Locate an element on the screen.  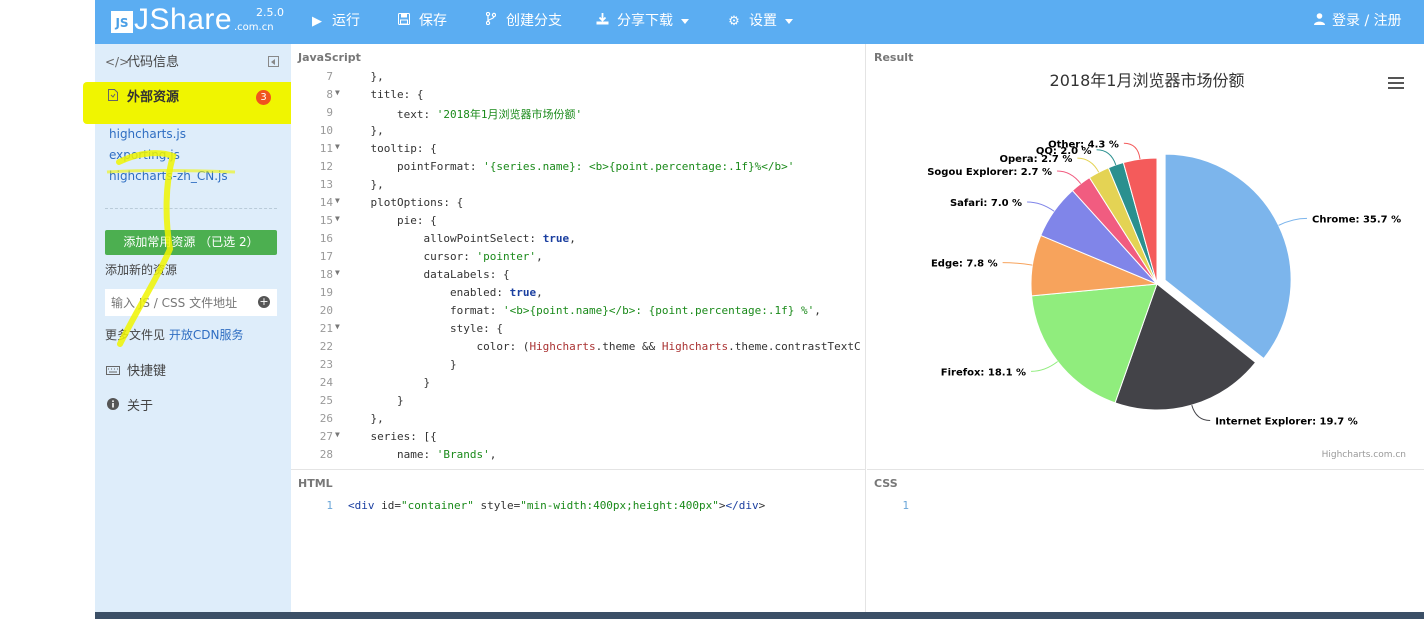
logo-domain: .com.cn is located at coordinates (254, 27).